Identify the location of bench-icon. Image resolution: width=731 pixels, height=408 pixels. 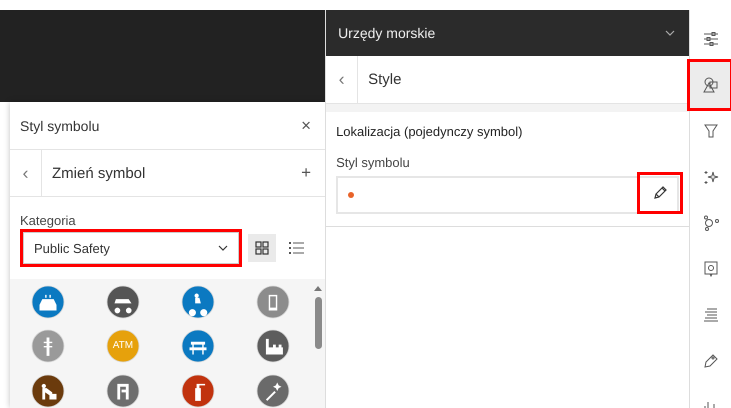
(198, 348).